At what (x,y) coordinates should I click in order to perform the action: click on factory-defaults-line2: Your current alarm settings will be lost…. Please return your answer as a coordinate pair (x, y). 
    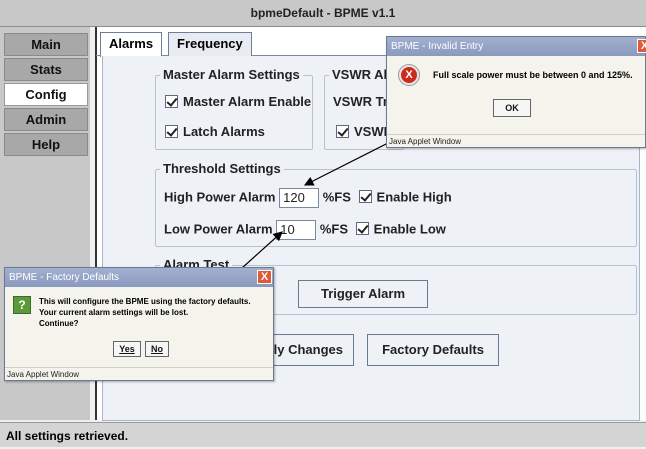
    Looking at the image, I should click on (114, 312).